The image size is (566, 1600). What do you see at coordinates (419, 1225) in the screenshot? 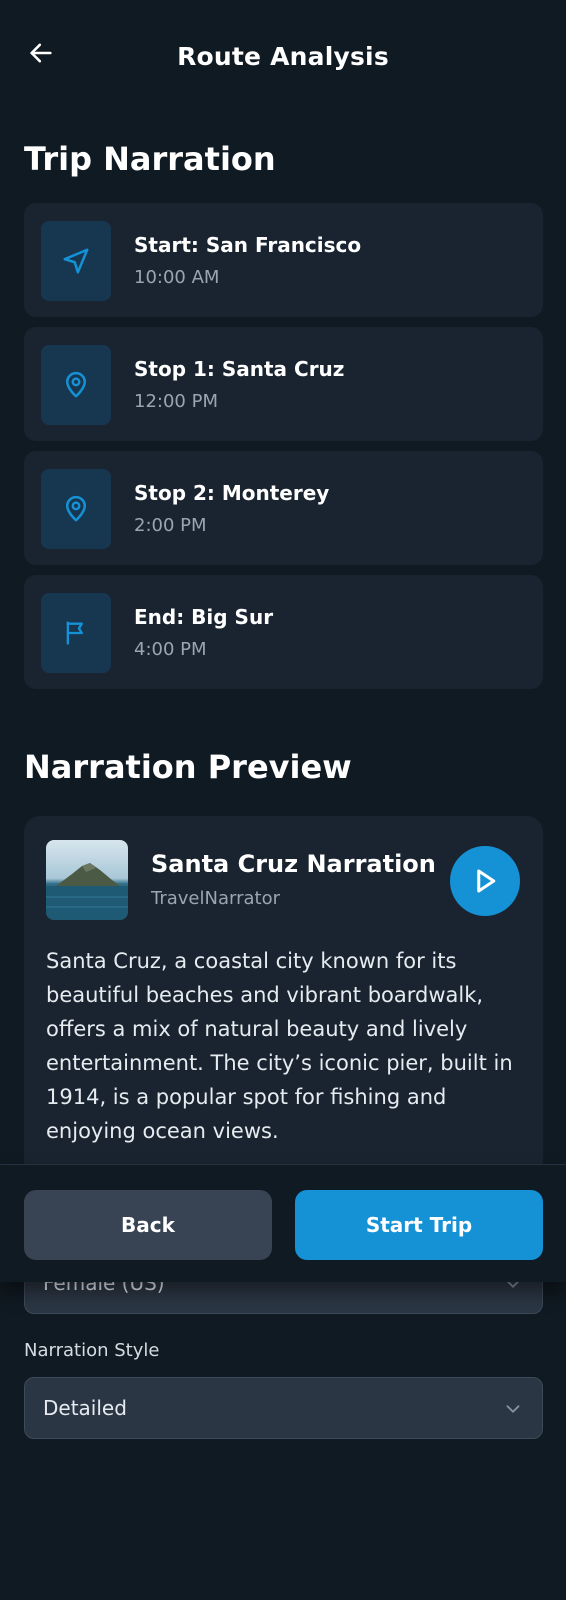
I see `start-trip-button: Start Trip` at bounding box center [419, 1225].